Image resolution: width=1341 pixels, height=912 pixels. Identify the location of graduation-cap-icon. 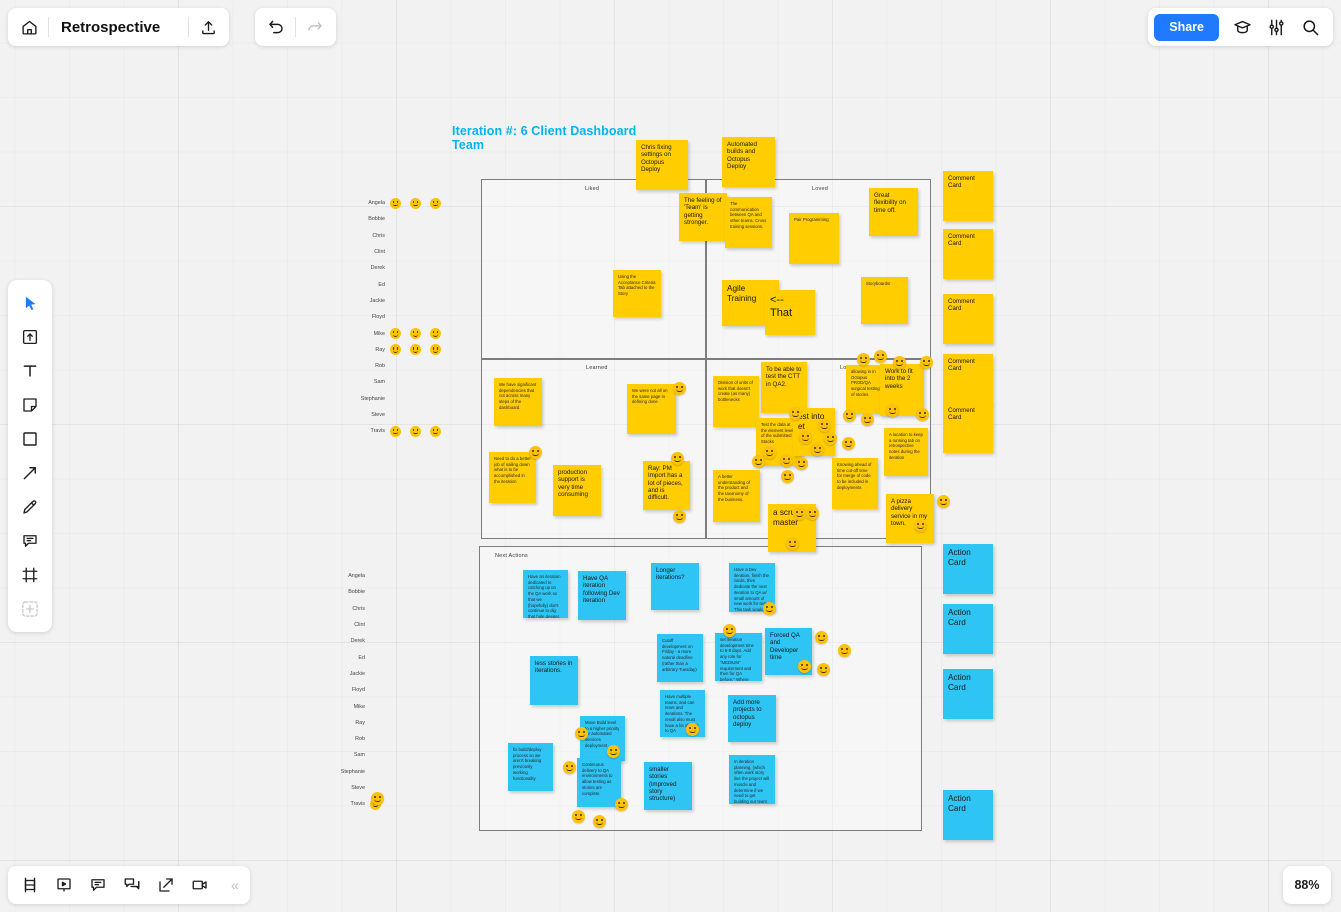
(1242, 27).